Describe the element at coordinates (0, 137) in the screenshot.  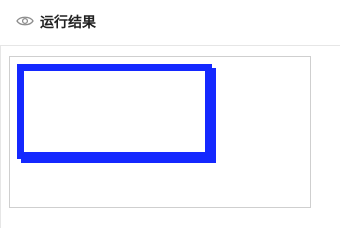
I see `left-divider` at that location.